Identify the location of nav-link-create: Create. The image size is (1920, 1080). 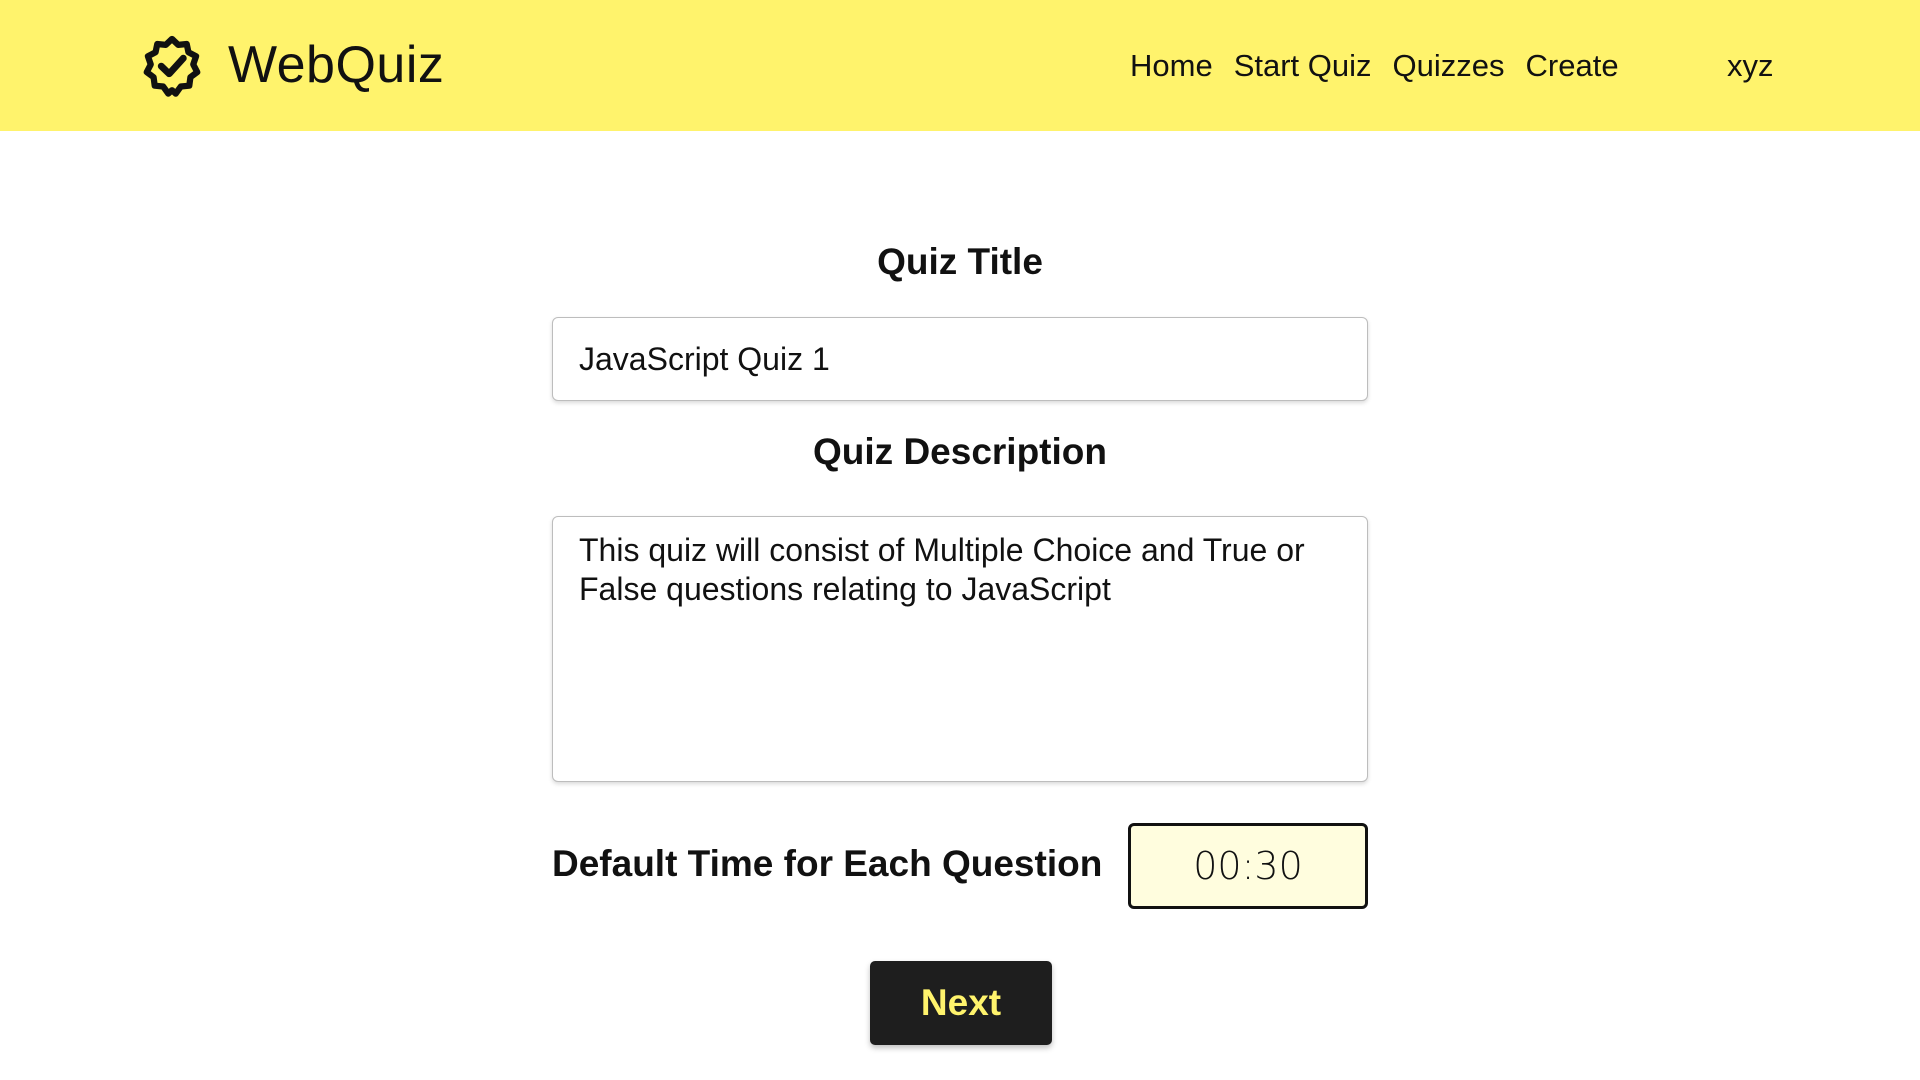
(1572, 66).